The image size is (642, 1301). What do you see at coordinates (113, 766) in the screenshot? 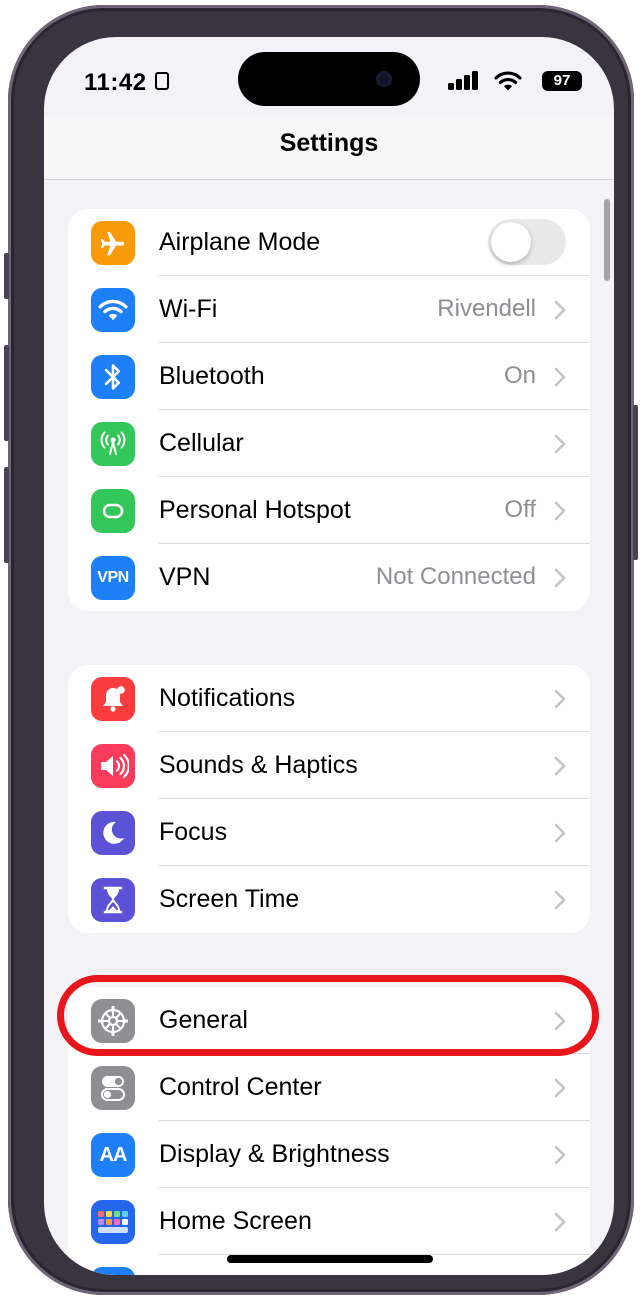
I see `speaker-icon` at bounding box center [113, 766].